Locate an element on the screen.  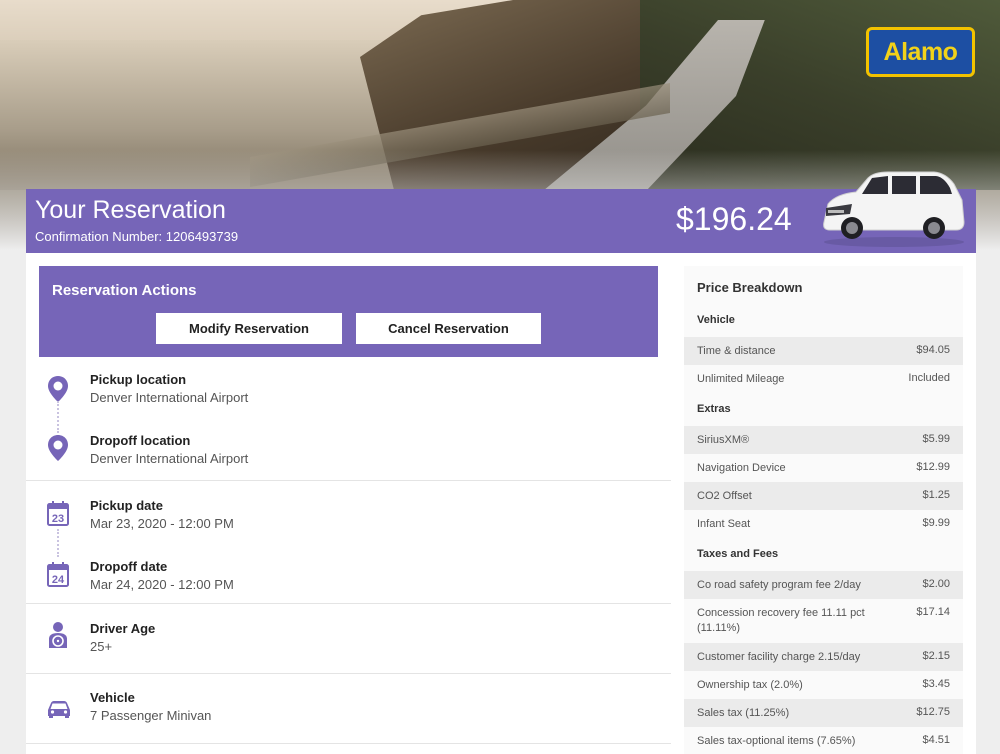
price-row: Sales tax-optional items (7.65%) $4.51 is located at coordinates (823, 740).